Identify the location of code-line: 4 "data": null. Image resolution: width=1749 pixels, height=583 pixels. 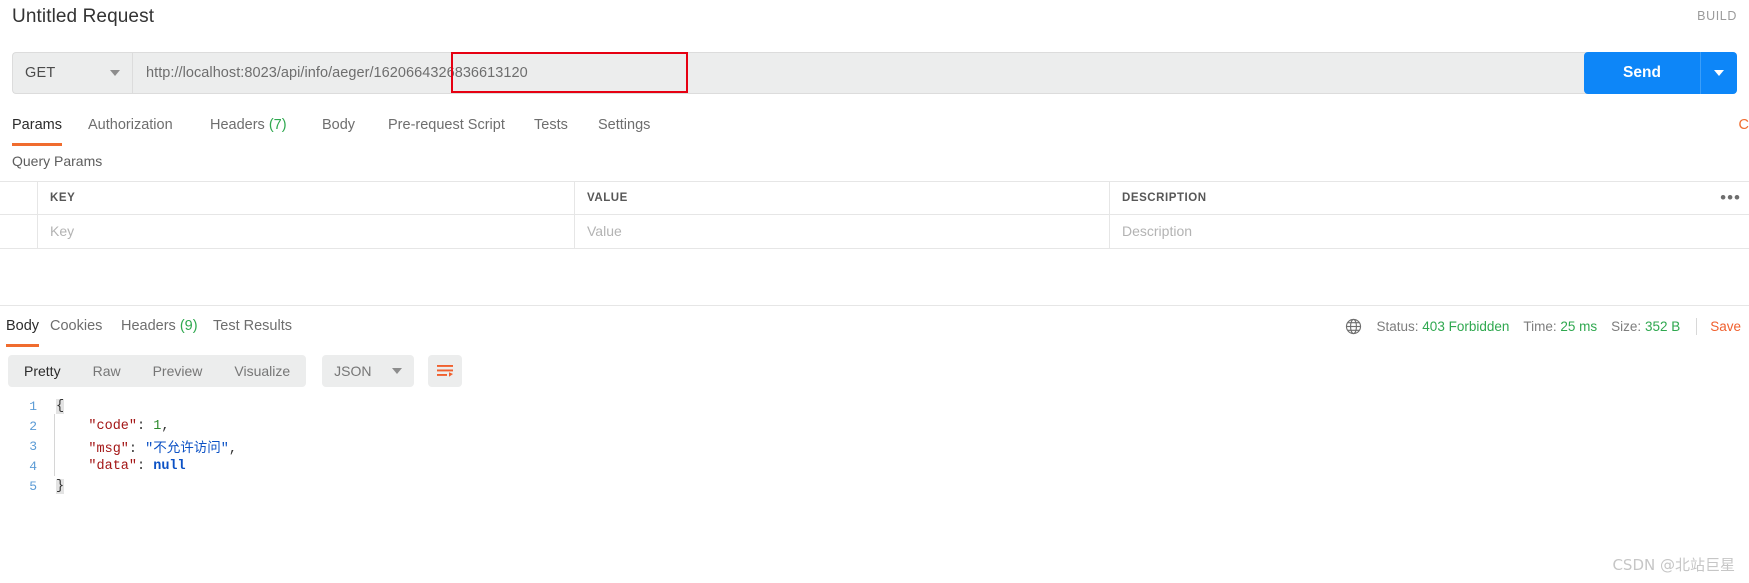
(874, 466).